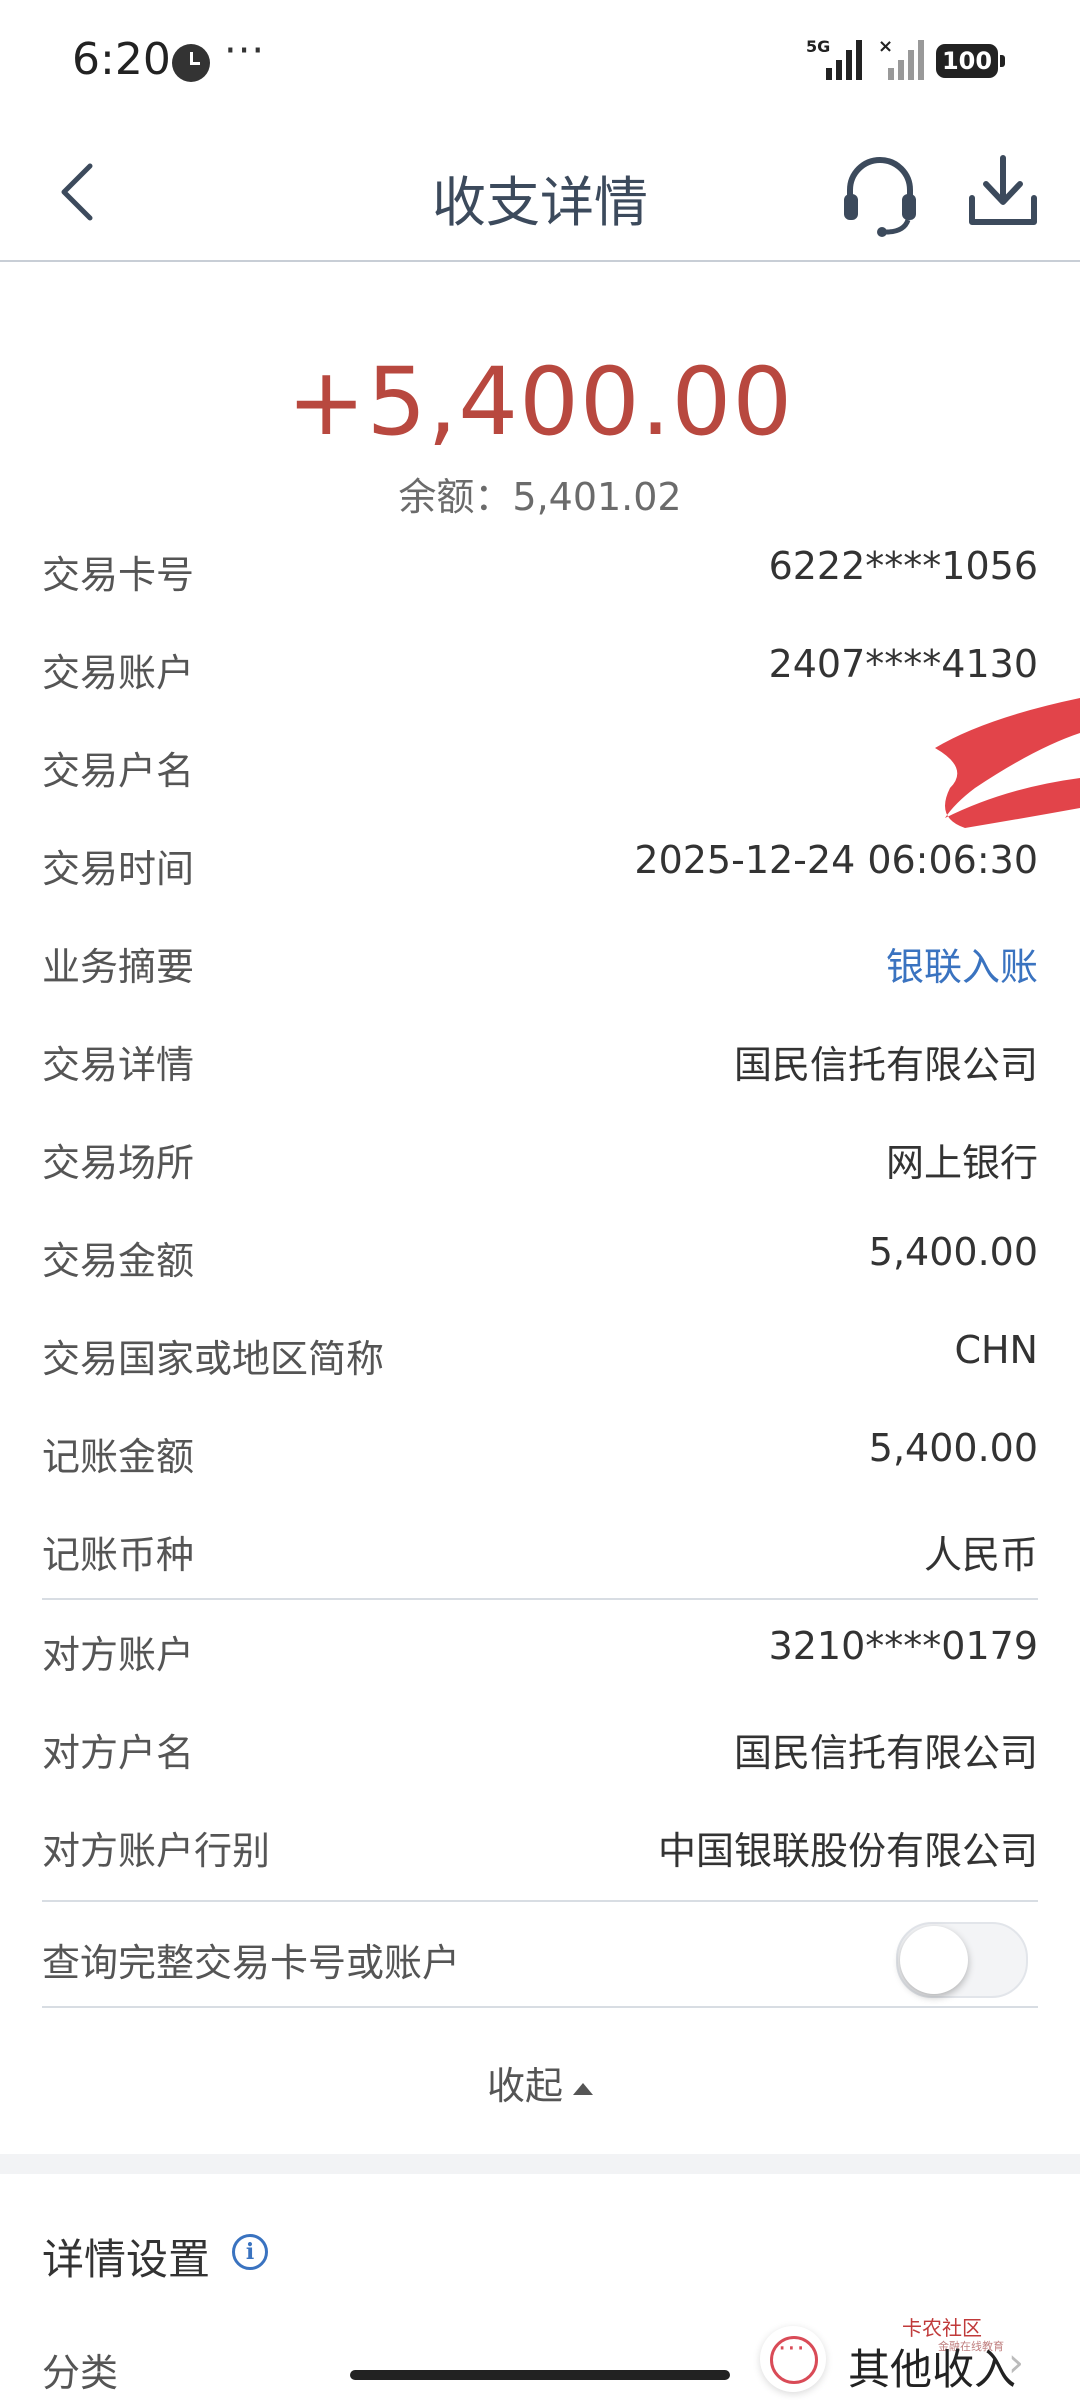 The height and width of the screenshot is (2400, 1080). What do you see at coordinates (80, 2373) in the screenshot?
I see `category-label: 分类` at bounding box center [80, 2373].